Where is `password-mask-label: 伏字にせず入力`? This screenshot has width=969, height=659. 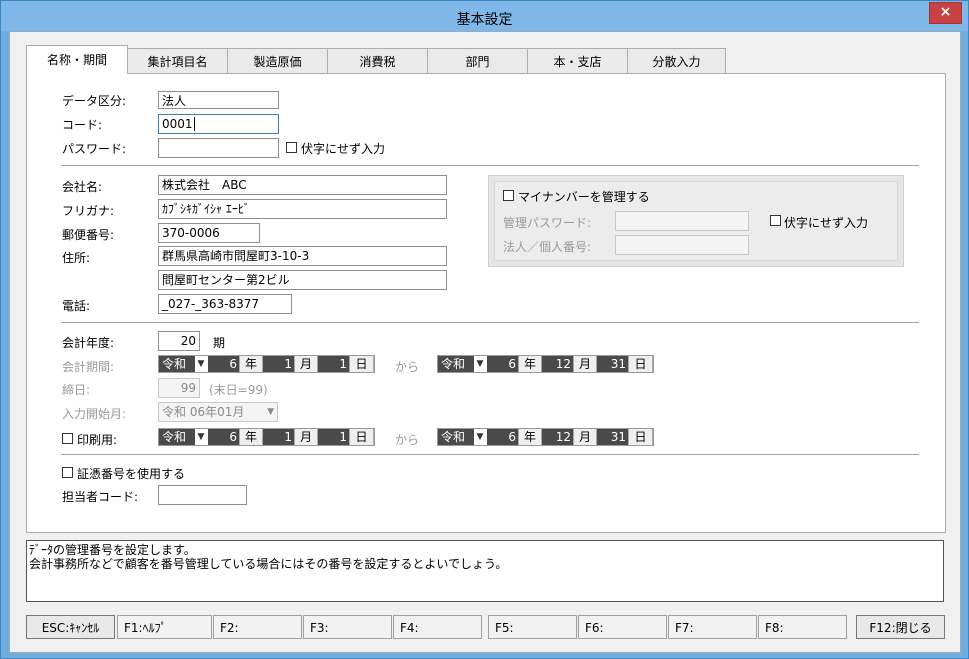 password-mask-label: 伏字にせず入力 is located at coordinates (343, 149).